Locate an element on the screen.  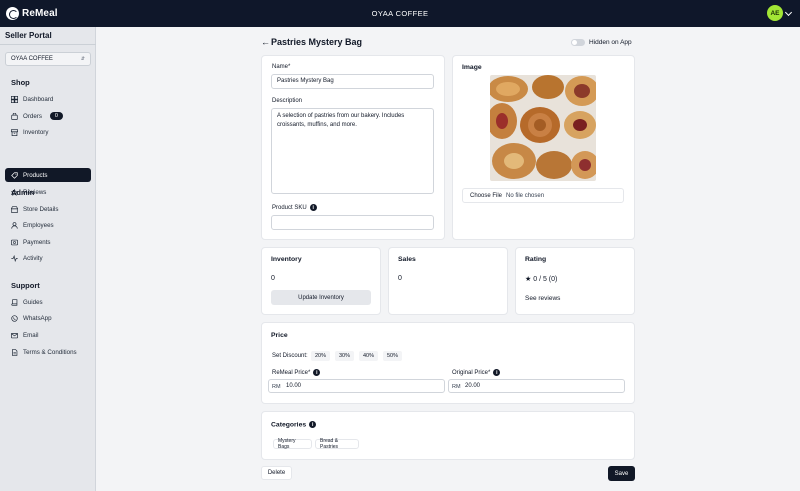
inventory-icon is located at coordinates (14, 132).